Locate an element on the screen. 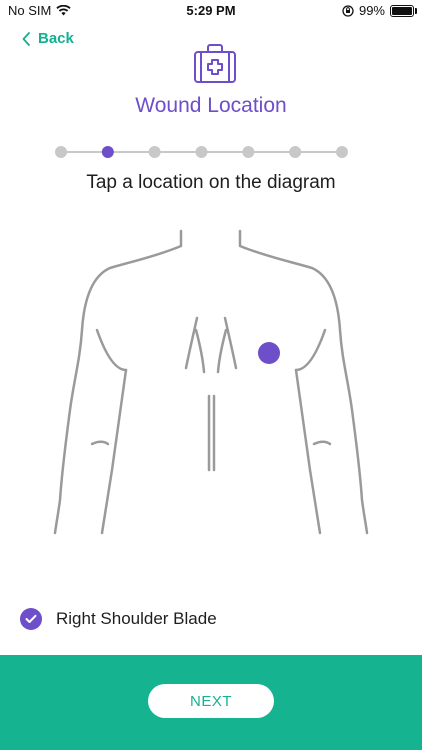 The height and width of the screenshot is (750, 422). footer-bar: NEXT is located at coordinates (211, 702).